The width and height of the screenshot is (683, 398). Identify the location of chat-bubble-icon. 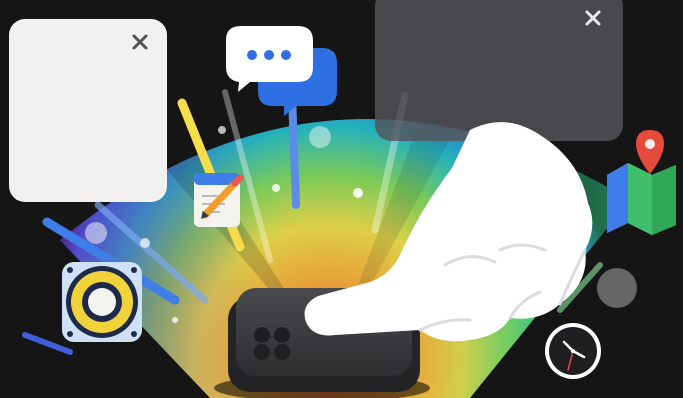
(281, 71).